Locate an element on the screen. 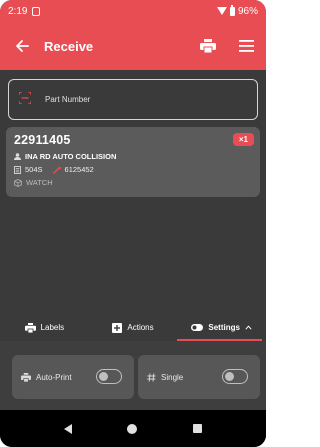 The height and width of the screenshot is (447, 320). nav-recents-icon is located at coordinates (198, 428).